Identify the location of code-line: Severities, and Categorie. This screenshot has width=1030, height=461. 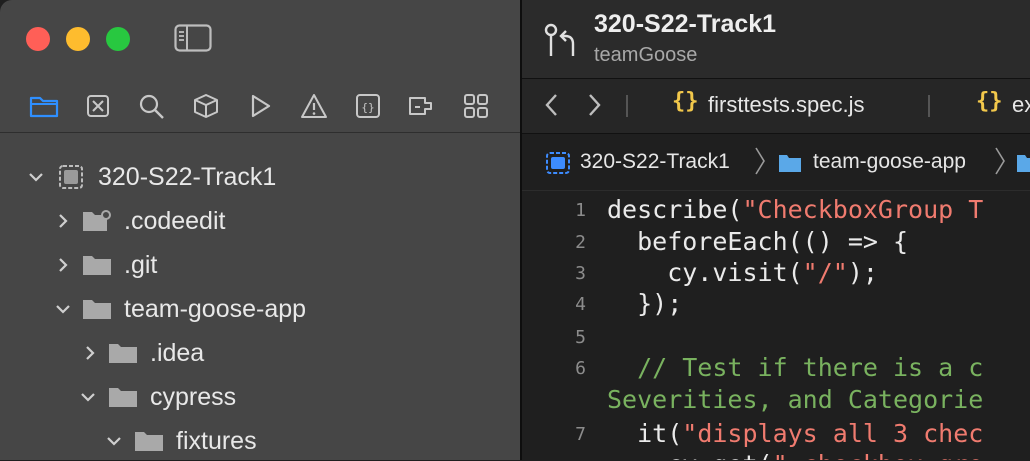
(795, 399).